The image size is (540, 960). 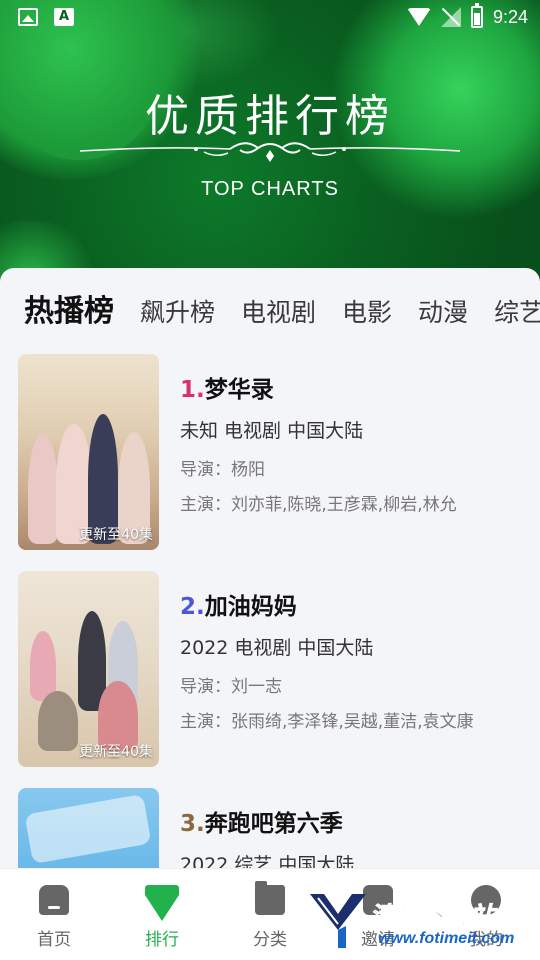 I want to click on clock: 9:24, so click(x=510, y=16).